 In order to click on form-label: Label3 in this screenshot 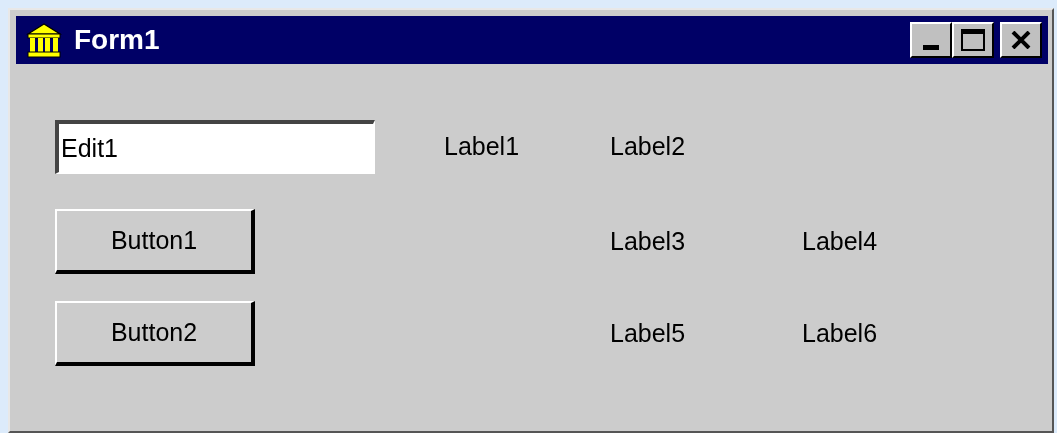, I will do `click(648, 241)`.